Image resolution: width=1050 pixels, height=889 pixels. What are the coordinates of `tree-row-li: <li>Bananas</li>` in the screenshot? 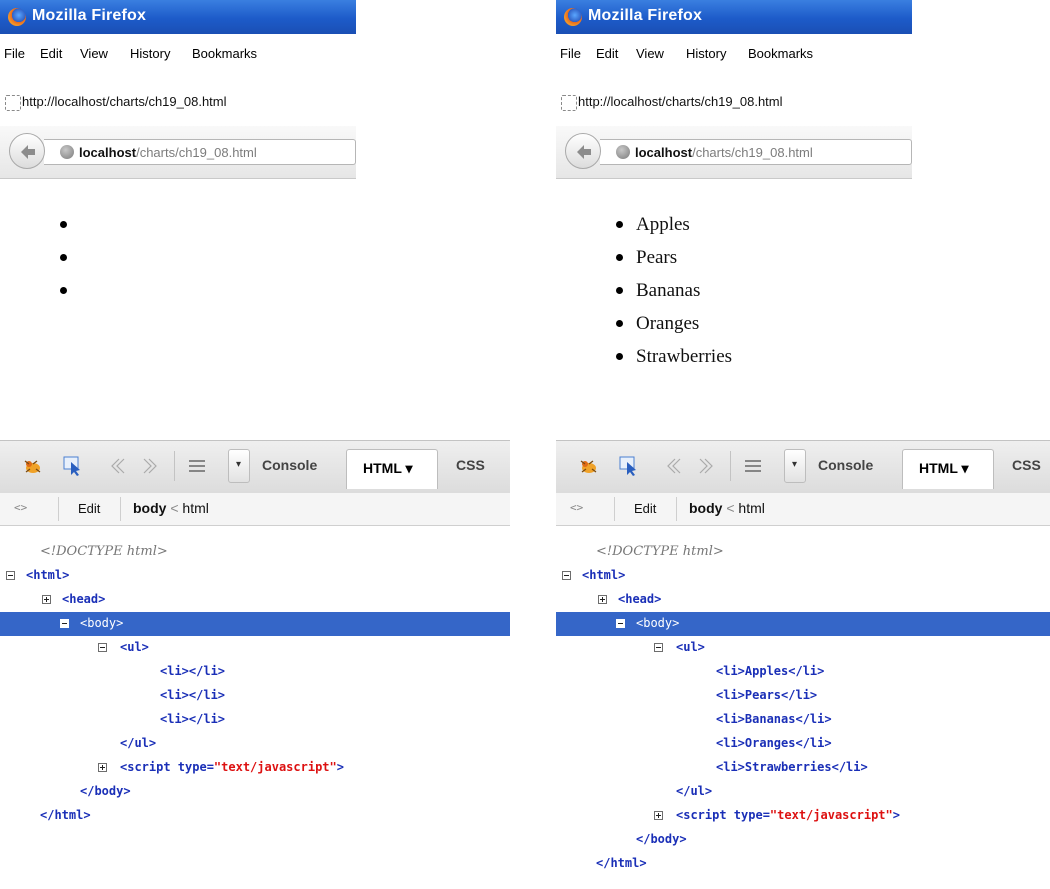 It's located at (803, 720).